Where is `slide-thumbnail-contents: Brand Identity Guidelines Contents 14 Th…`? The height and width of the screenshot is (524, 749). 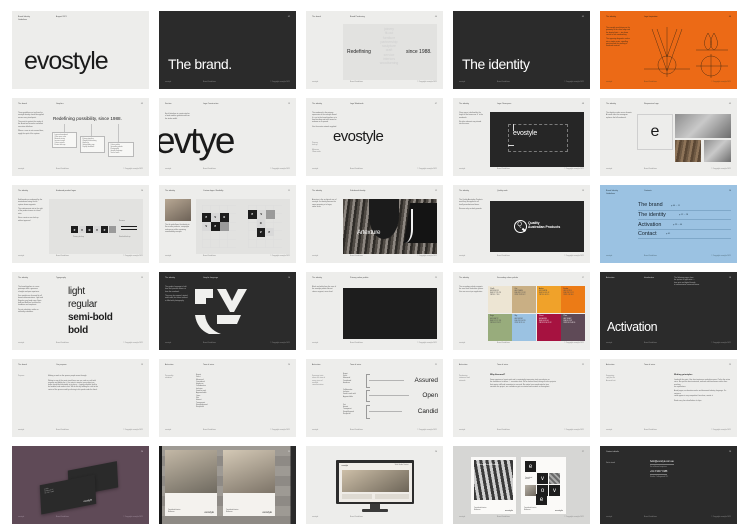
slide-thumbnail-contents: Brand Identity Guidelines Contents 14 Th… is located at coordinates (668, 224).